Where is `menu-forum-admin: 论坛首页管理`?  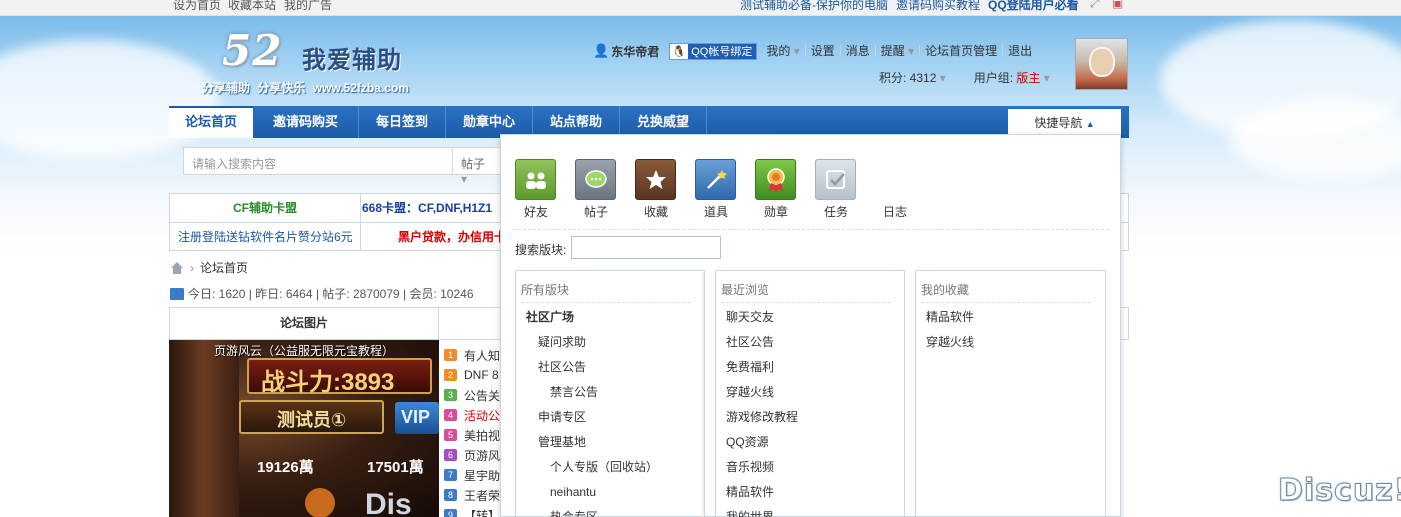 menu-forum-admin: 论坛首页管理 is located at coordinates (962, 51).